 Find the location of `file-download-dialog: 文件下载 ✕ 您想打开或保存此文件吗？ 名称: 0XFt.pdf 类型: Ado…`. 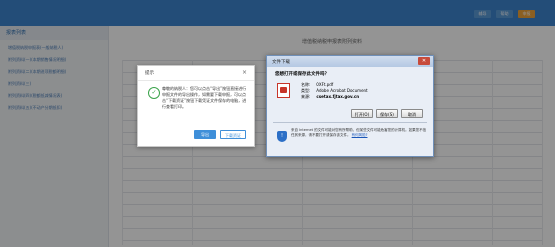

file-download-dialog: 文件下载 ✕ 您想打开或保存此文件吗？ 名称: 0XFt.pdf 类型: Ado… is located at coordinates (350, 106).